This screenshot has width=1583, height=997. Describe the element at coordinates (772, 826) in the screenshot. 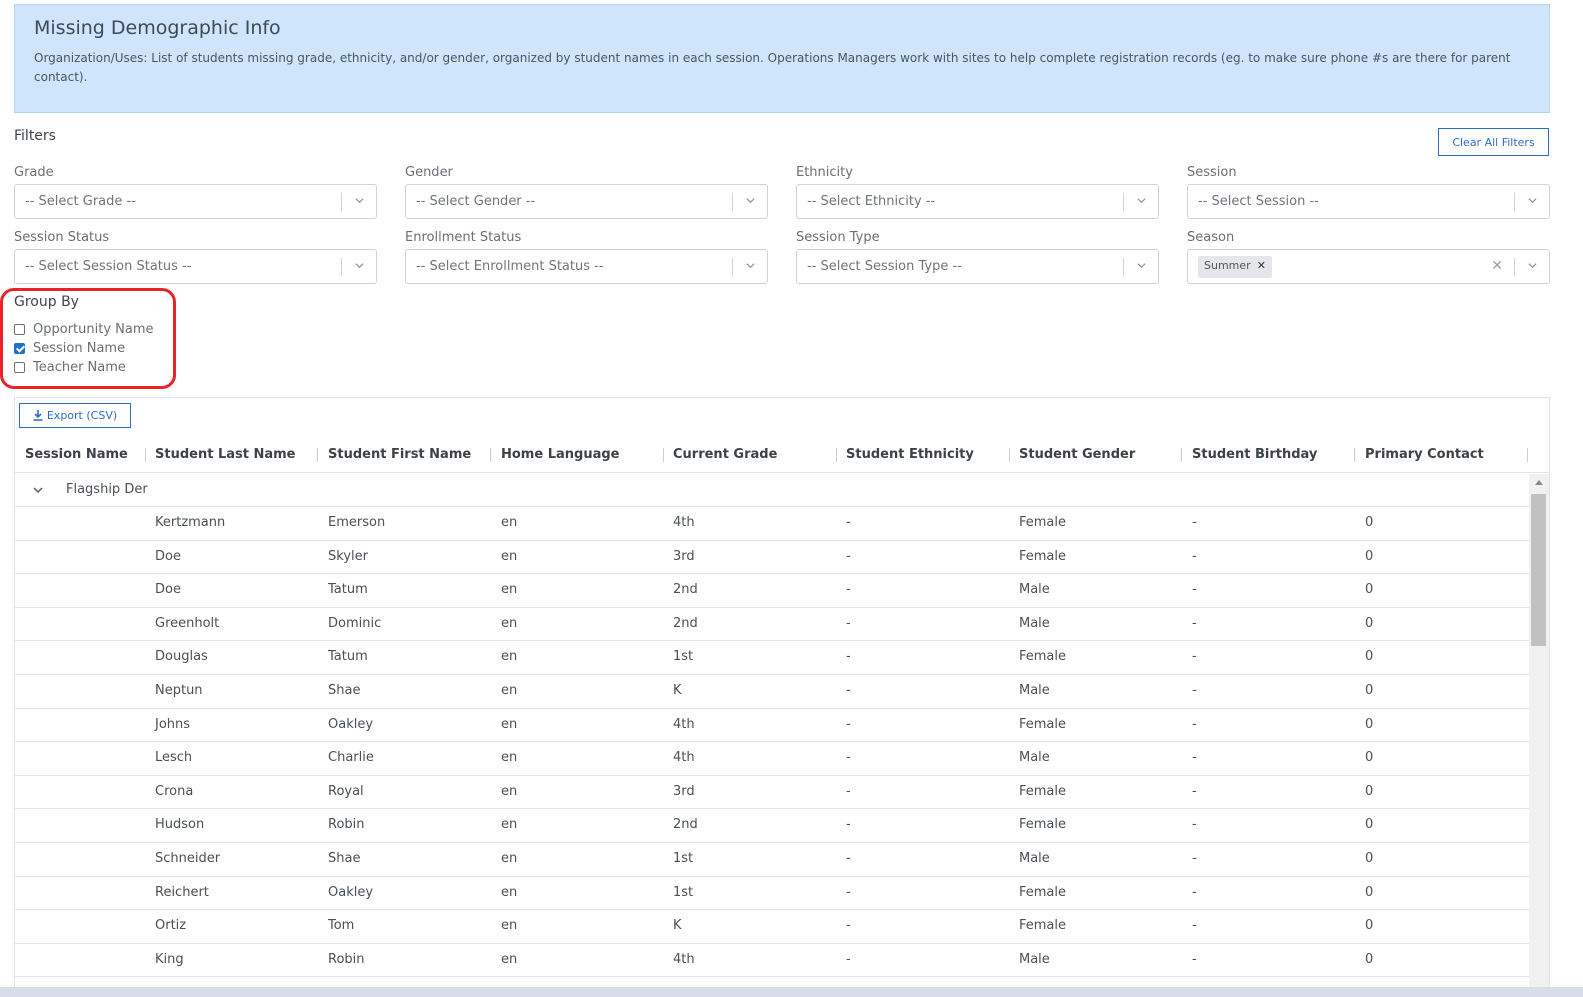

I see `table-row: Hudson Robin en 2nd - Female - 0` at that location.